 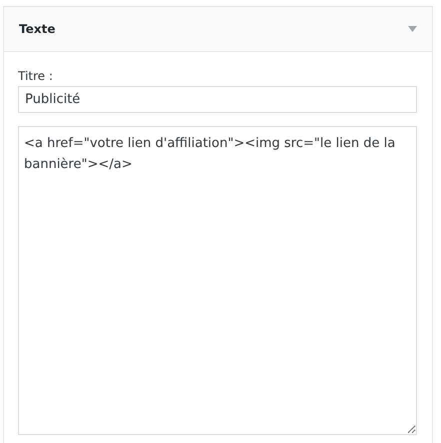 What do you see at coordinates (412, 29) in the screenshot?
I see `caret-icon` at bounding box center [412, 29].